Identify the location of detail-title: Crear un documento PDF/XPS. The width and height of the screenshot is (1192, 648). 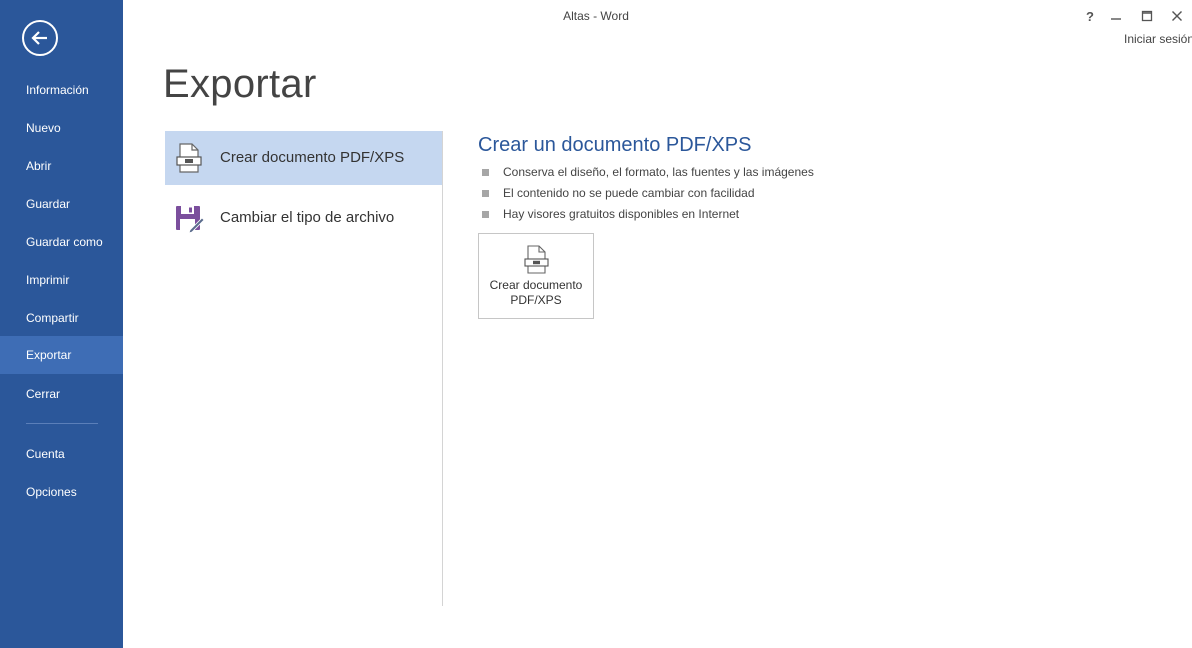
(615, 145).